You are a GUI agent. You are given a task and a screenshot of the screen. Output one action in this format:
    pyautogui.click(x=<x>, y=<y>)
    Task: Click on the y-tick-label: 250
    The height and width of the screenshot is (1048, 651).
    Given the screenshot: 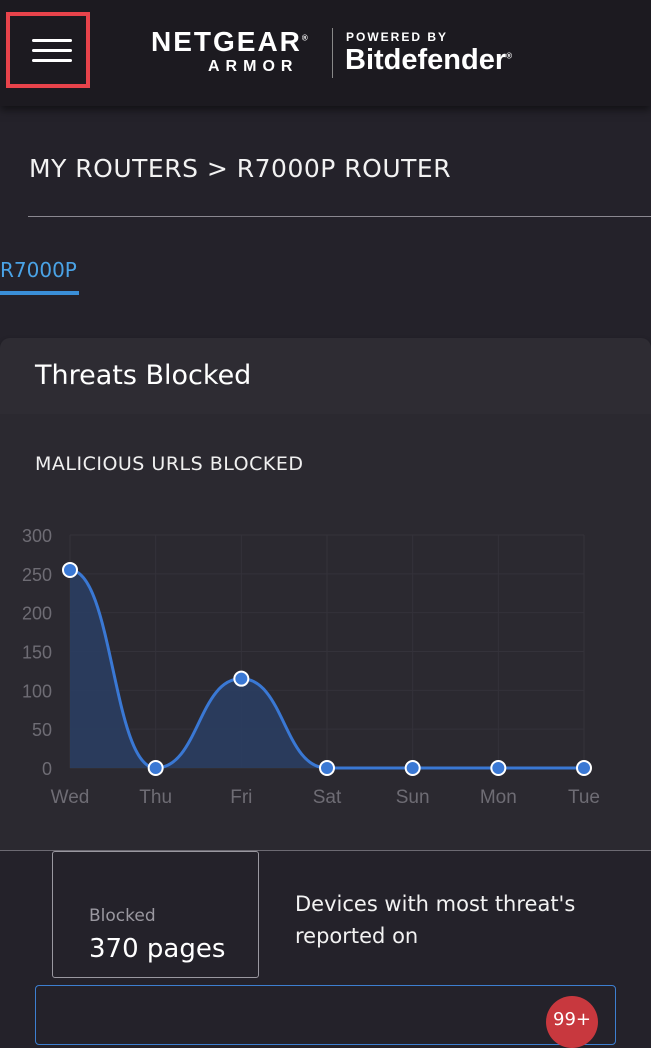 What is the action you would take?
    pyautogui.click(x=37, y=575)
    